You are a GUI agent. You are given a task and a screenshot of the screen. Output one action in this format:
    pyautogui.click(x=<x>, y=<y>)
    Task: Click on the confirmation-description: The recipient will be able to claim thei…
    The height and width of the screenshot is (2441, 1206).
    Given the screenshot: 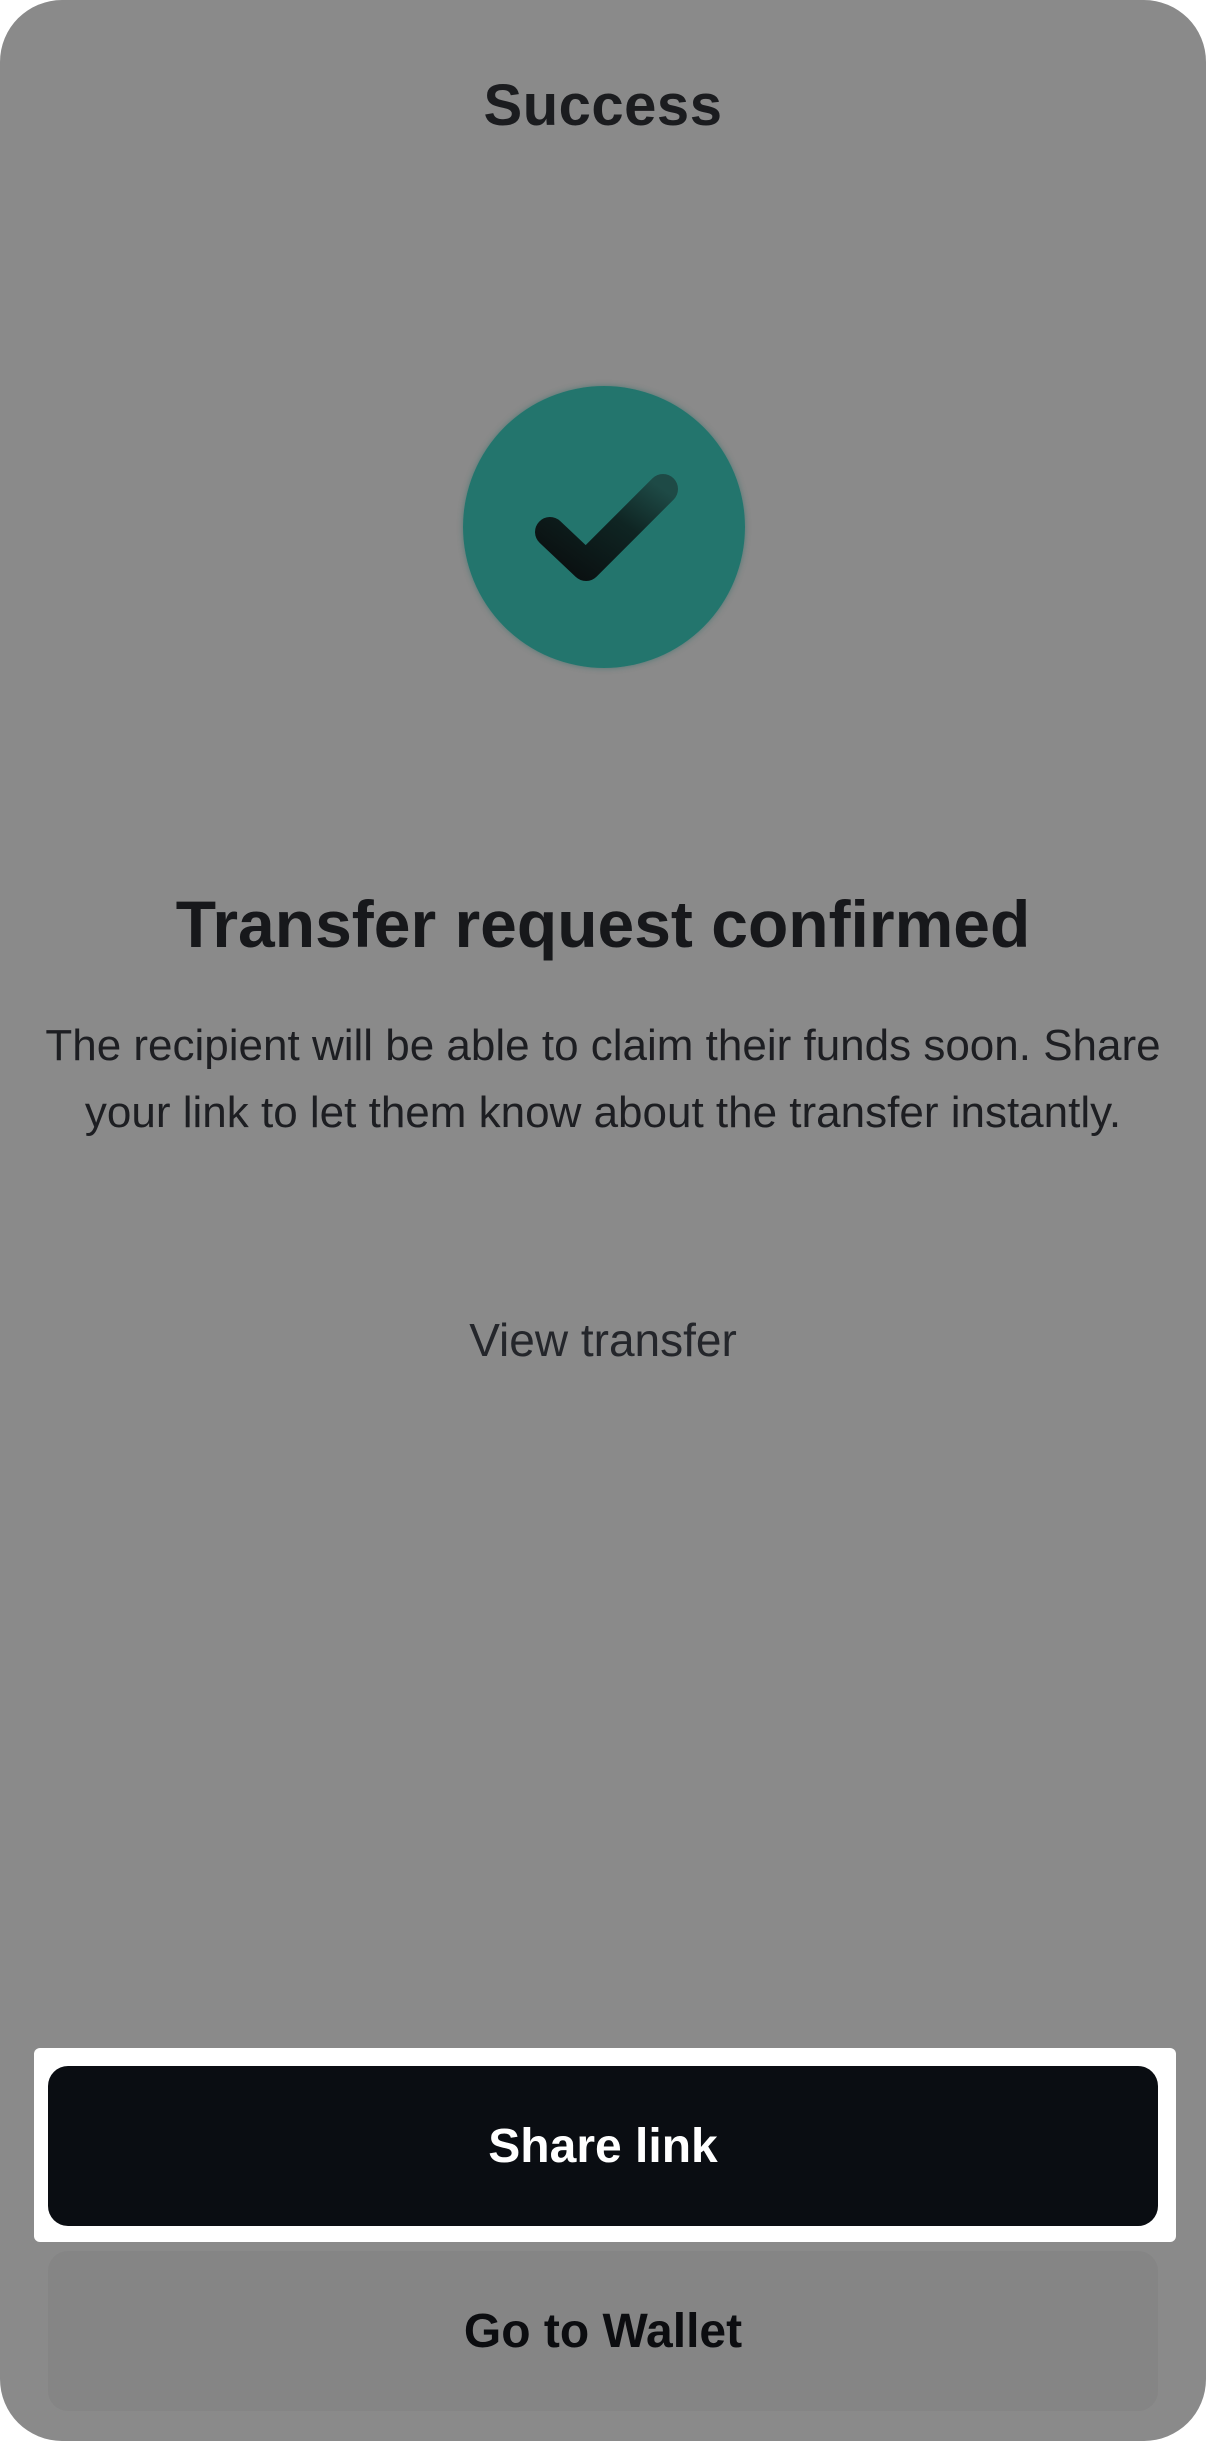 What is the action you would take?
    pyautogui.click(x=603, y=1079)
    